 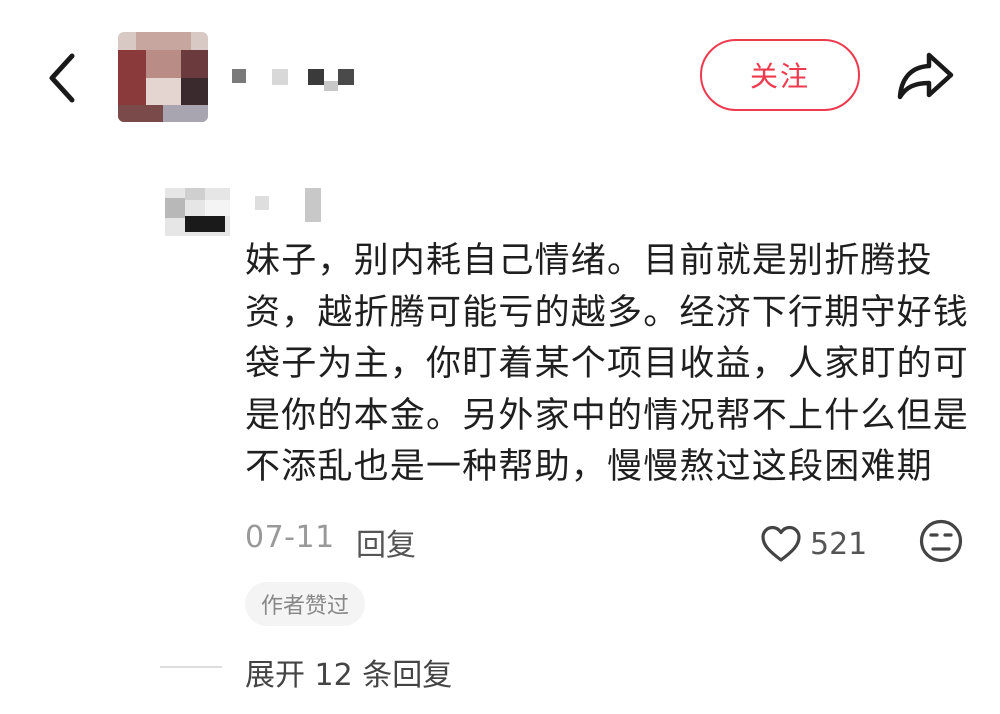 What do you see at coordinates (62, 78) in the screenshot?
I see `chevron-left-icon` at bounding box center [62, 78].